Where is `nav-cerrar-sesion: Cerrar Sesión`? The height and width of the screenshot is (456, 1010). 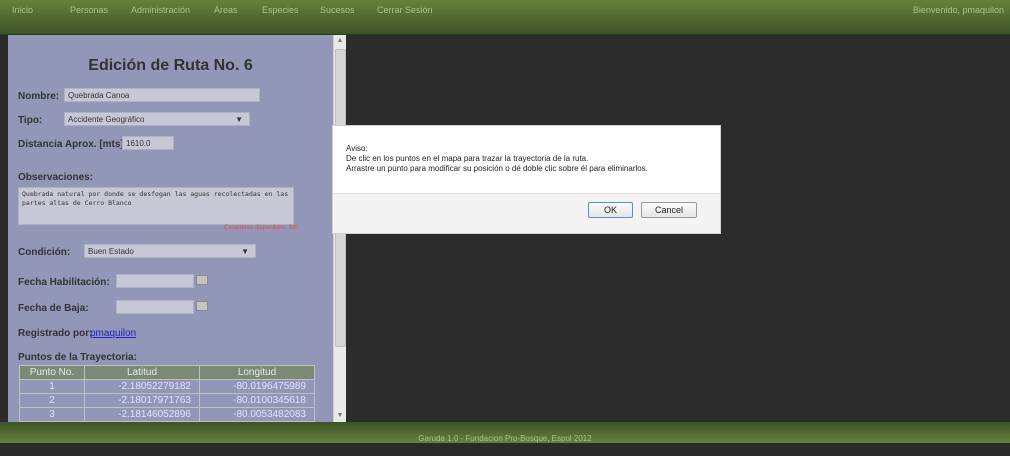 nav-cerrar-sesion: Cerrar Sesión is located at coordinates (405, 10).